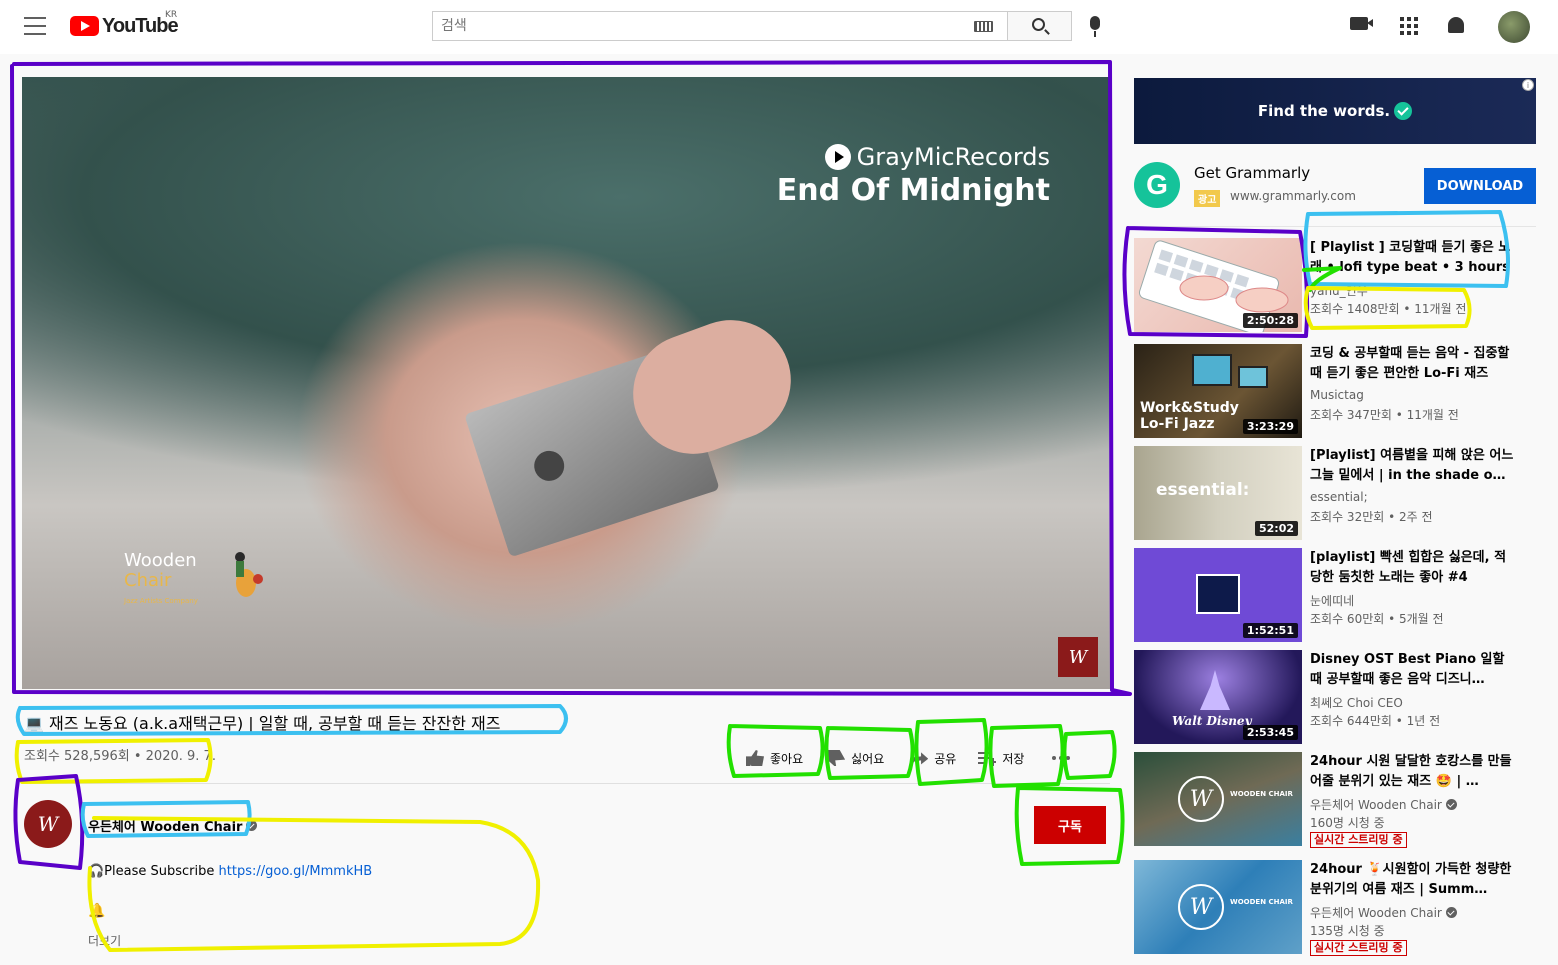 The width and height of the screenshot is (1558, 965). I want to click on save-label: 저장, so click(1013, 758).